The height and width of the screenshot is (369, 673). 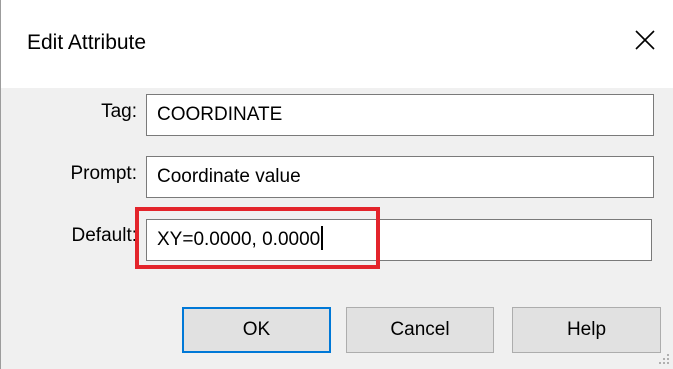 I want to click on resize-grip-icon, so click(x=664, y=359).